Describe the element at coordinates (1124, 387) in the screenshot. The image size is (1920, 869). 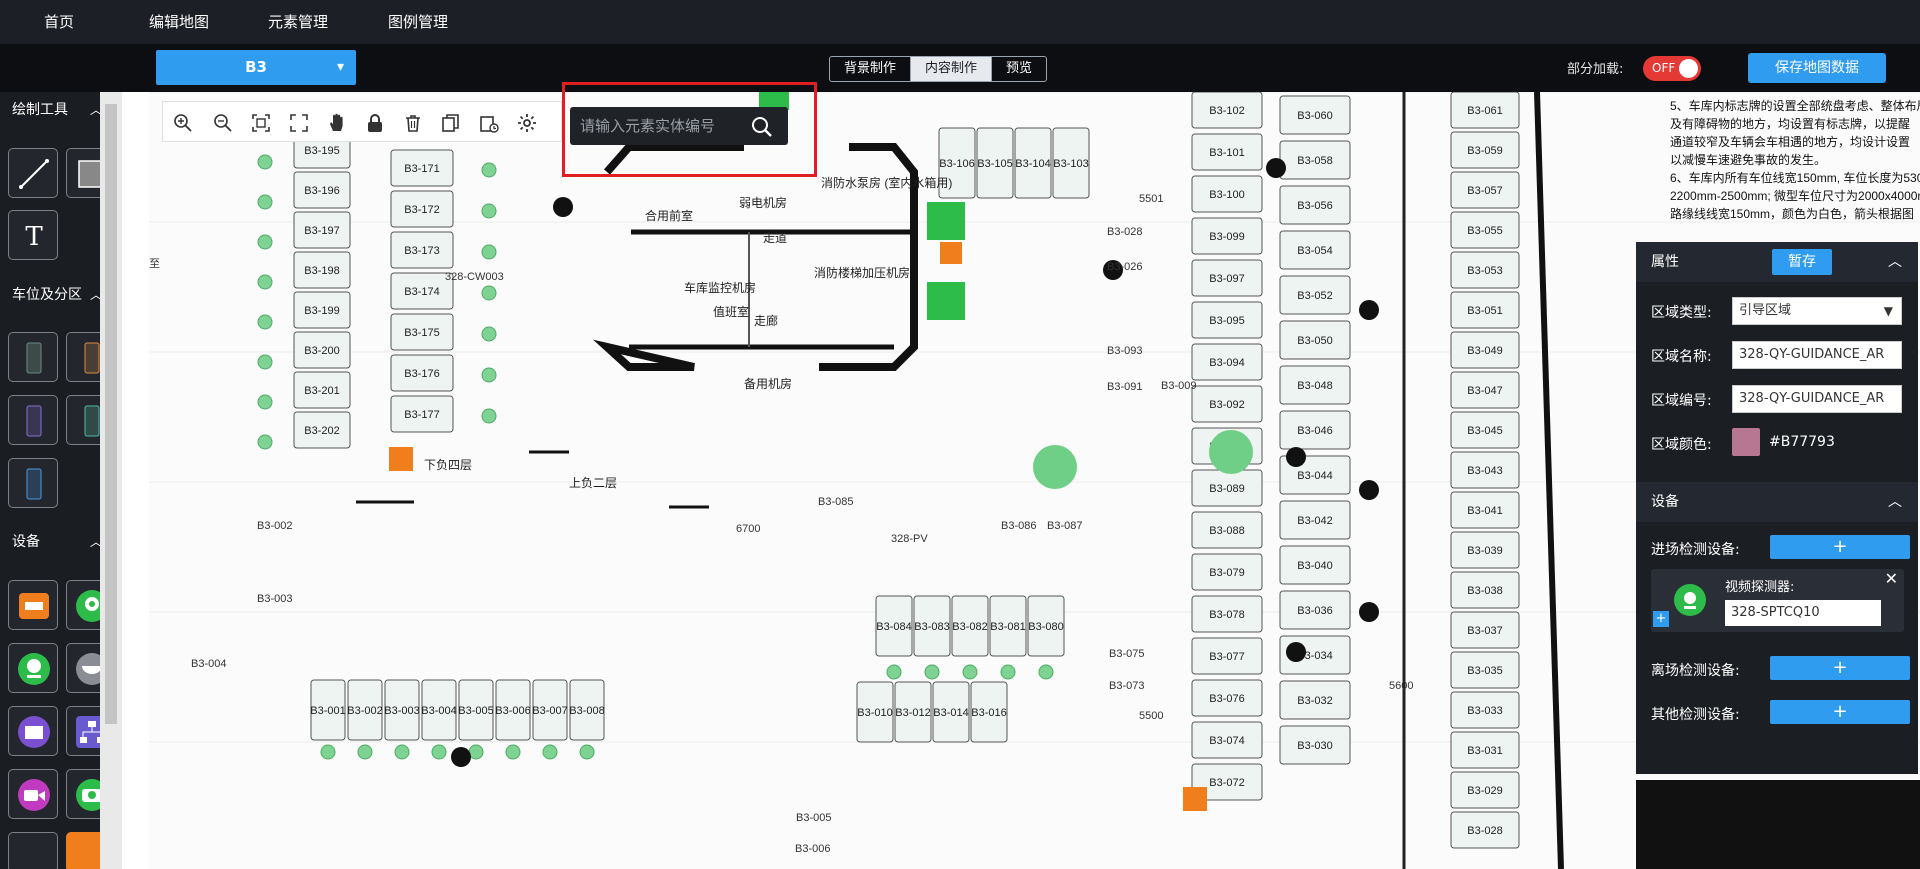
I see `map-text: B3-091` at that location.